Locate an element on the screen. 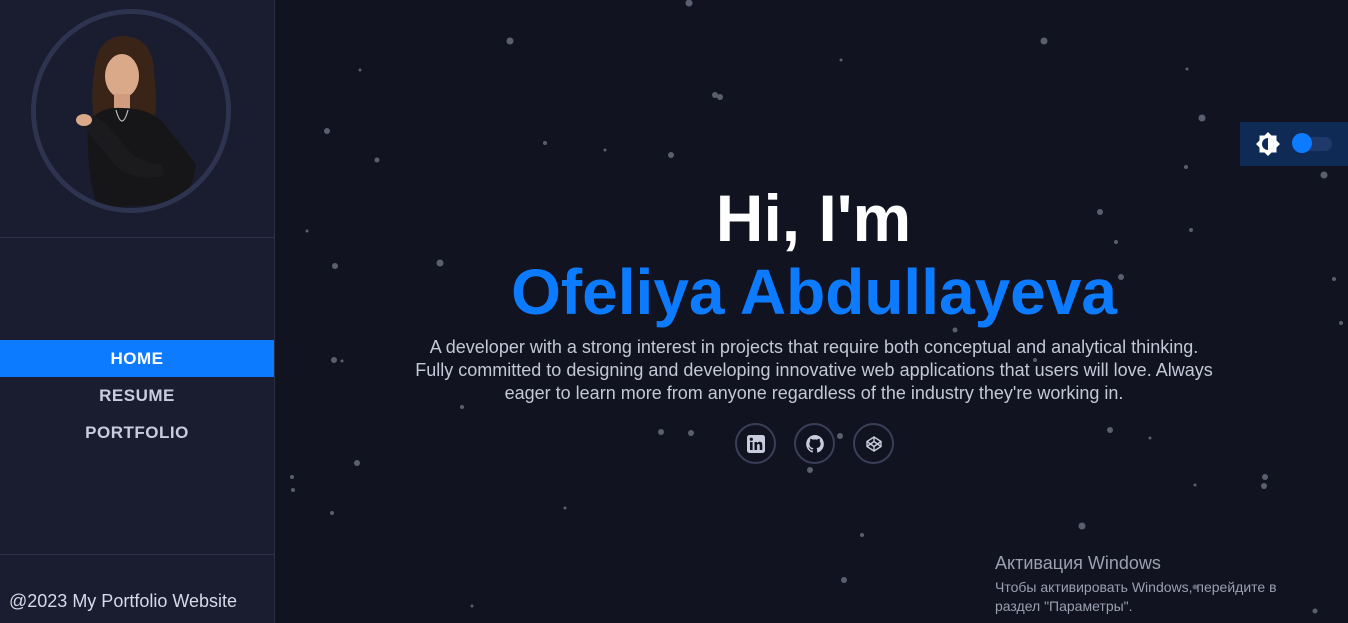  hero-name: Ofeliya Abdullayeva is located at coordinates (814, 292).